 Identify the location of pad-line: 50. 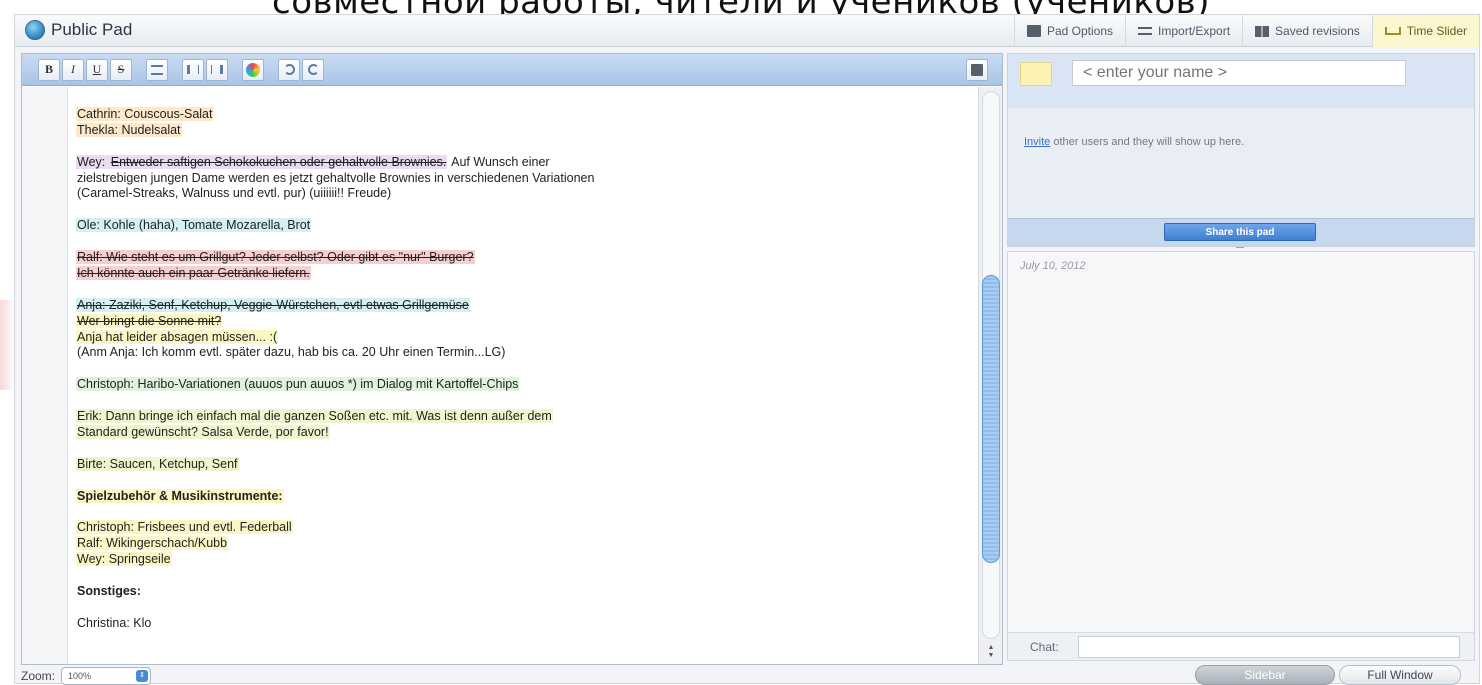
(524, 639).